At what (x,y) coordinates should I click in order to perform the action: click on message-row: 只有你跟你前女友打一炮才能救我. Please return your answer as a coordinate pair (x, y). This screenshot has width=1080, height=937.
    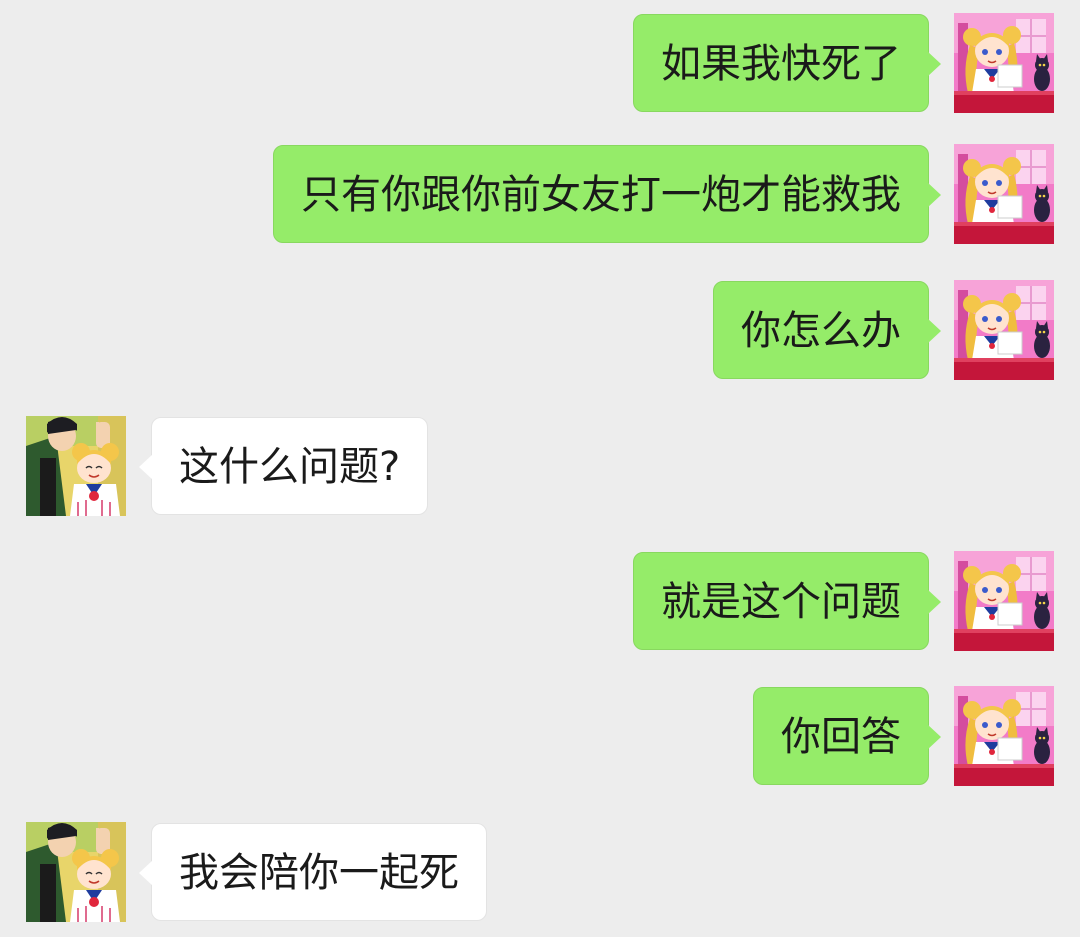
    Looking at the image, I should click on (540, 194).